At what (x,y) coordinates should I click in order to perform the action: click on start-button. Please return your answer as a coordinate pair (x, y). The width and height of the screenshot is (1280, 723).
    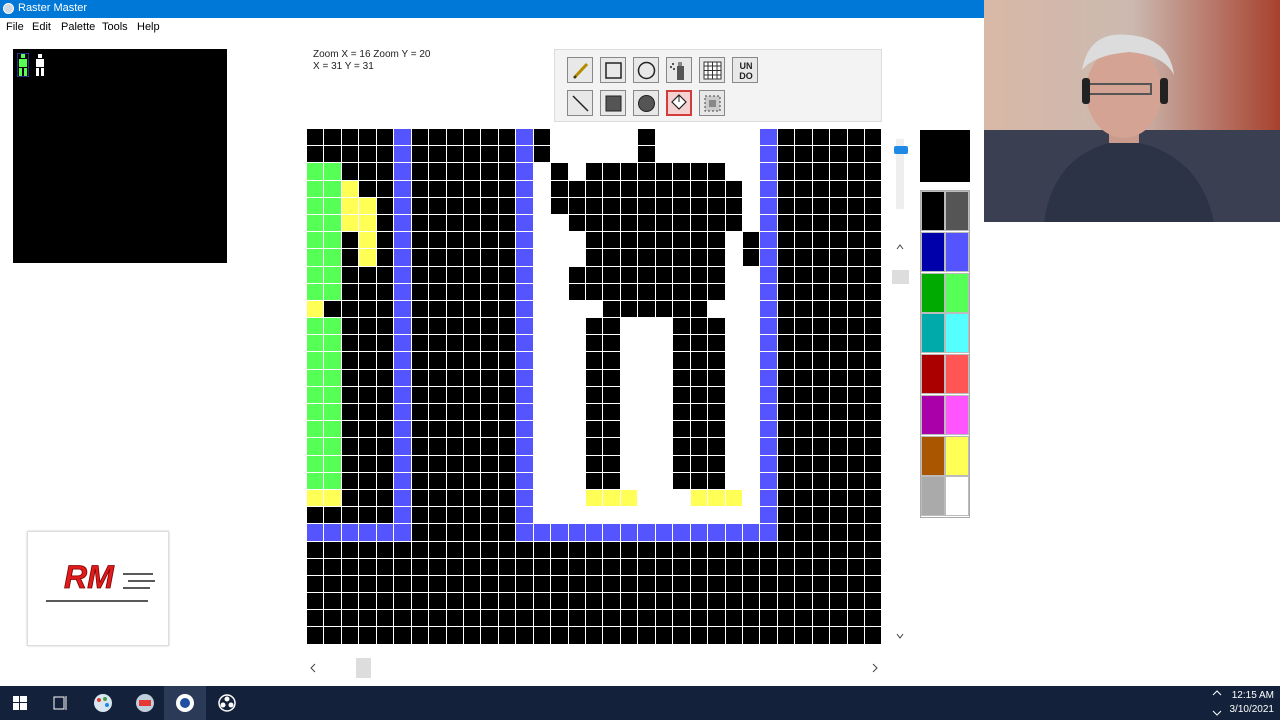
    Looking at the image, I should click on (21, 703).